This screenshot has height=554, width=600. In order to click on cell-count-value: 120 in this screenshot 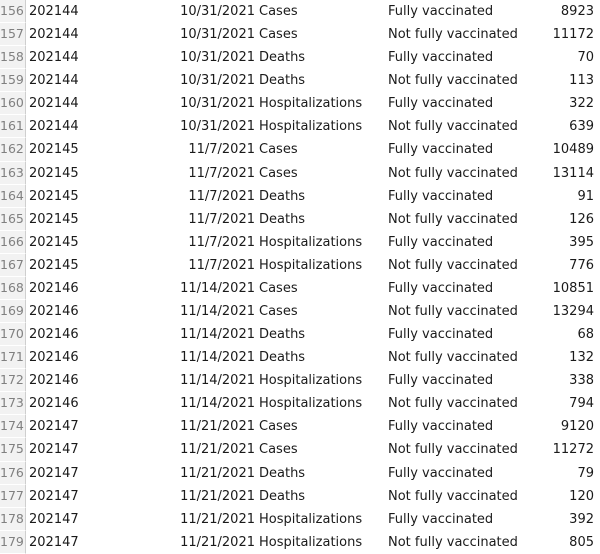, I will do `click(547, 496)`.